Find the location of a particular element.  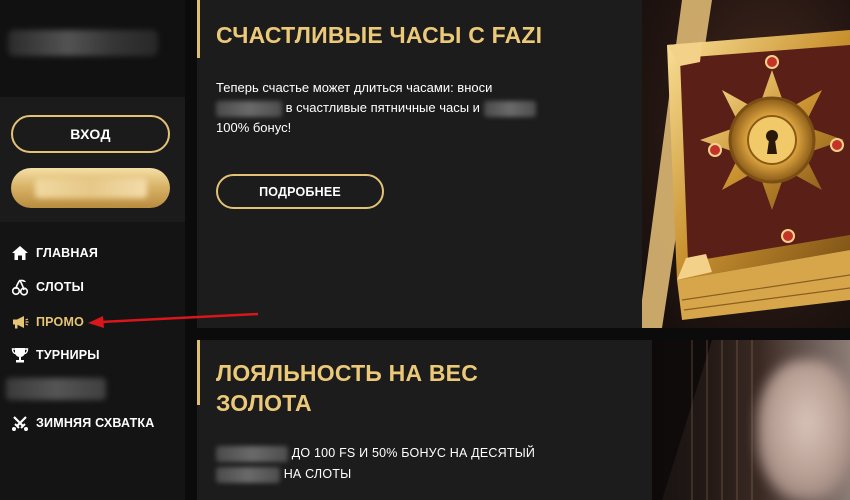

sidebar-item-label: ГЛАВНАЯ is located at coordinates (67, 253).